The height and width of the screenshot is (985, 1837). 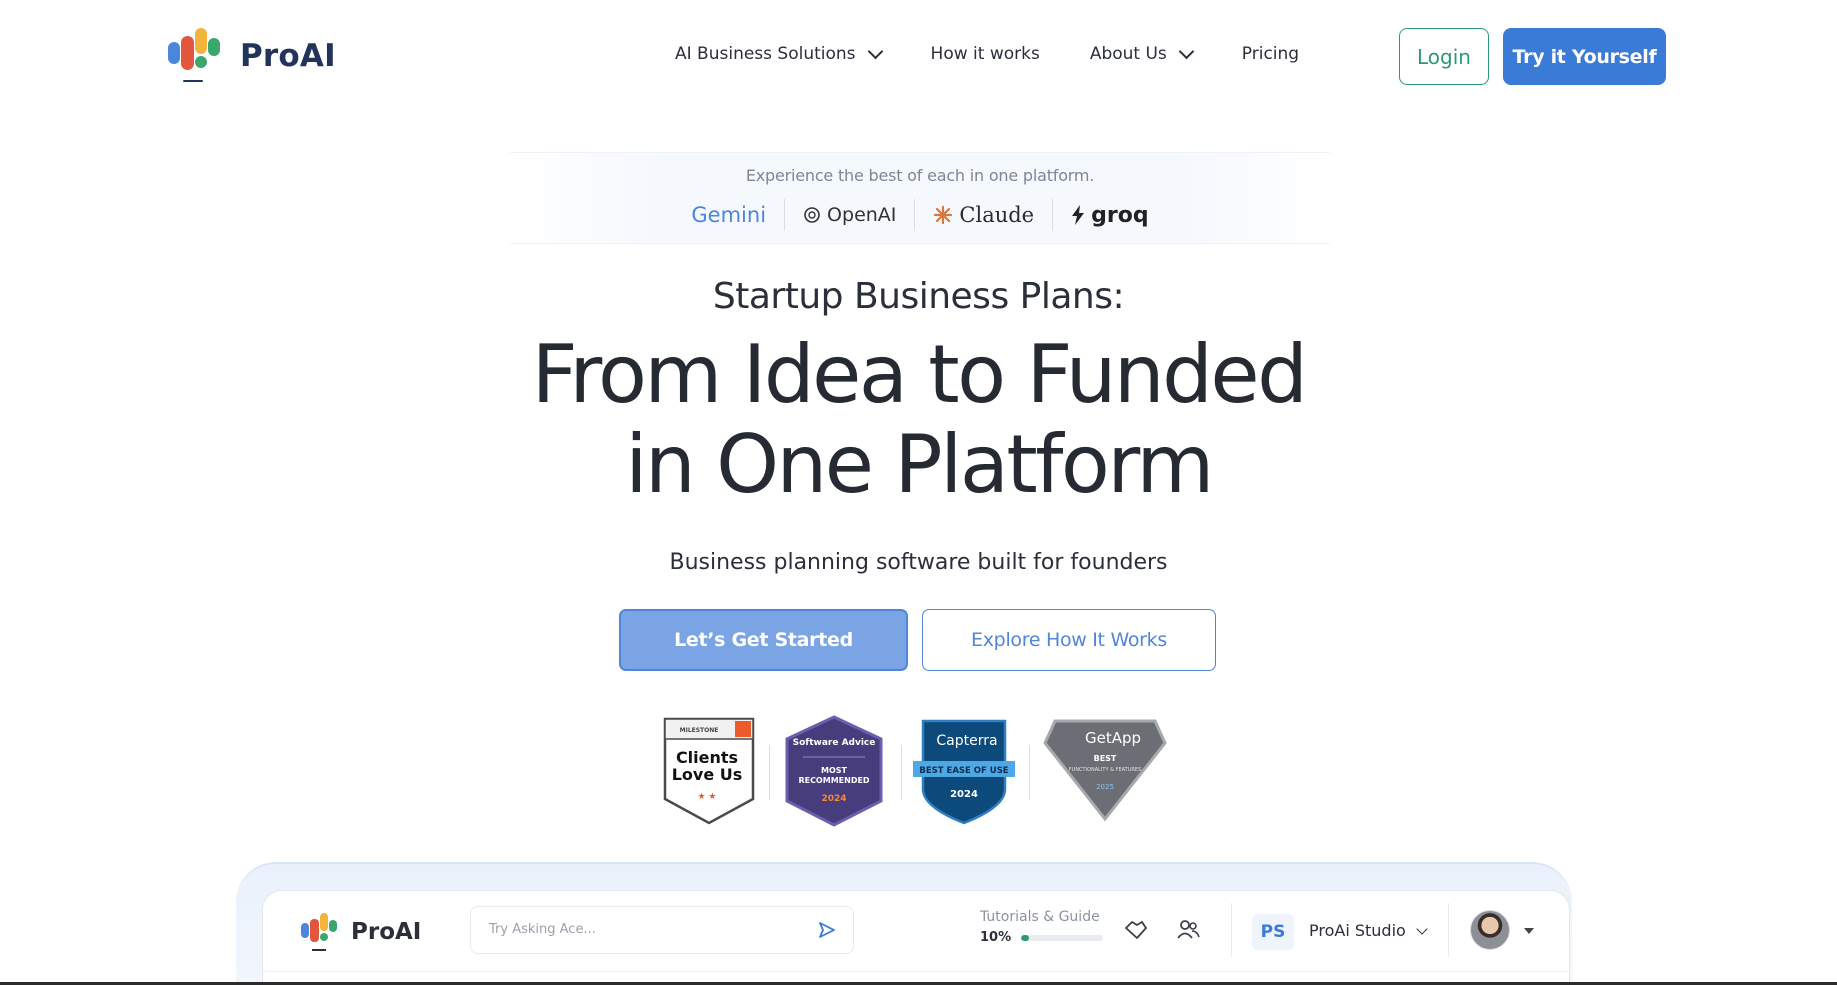 I want to click on nav-ai-business-solutions: AI Business Solutions, so click(x=779, y=53).